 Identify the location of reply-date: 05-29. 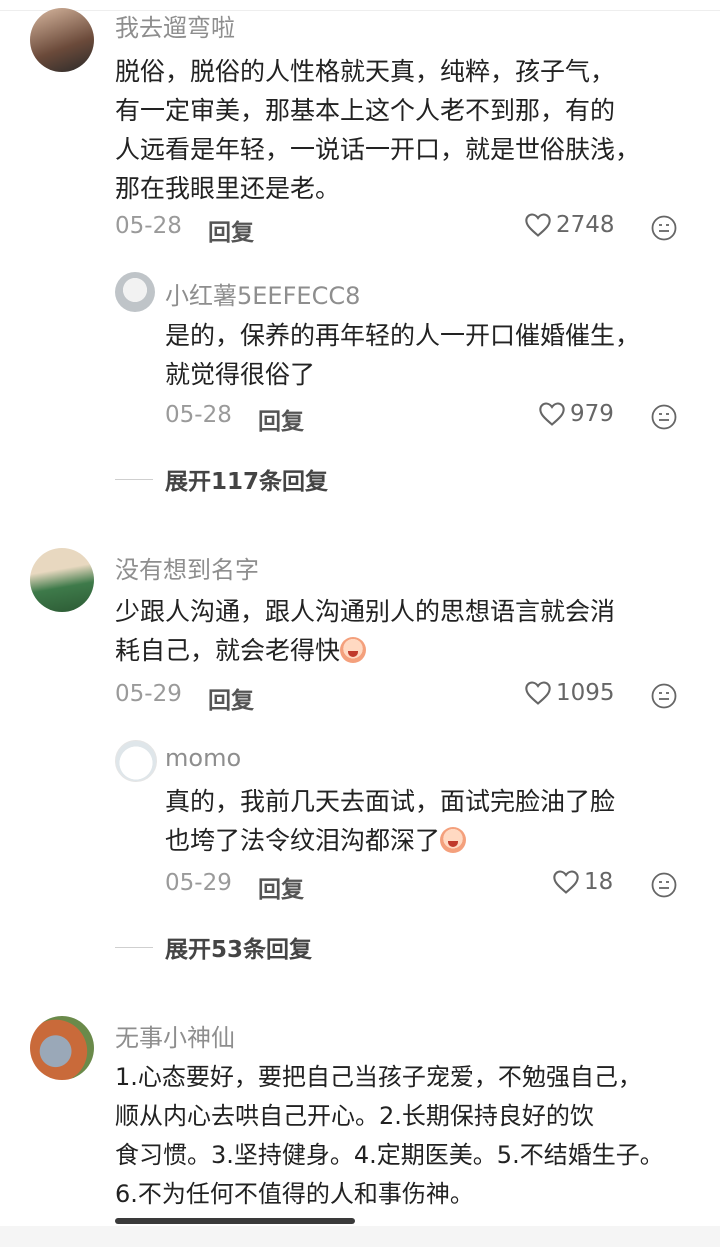
(198, 883).